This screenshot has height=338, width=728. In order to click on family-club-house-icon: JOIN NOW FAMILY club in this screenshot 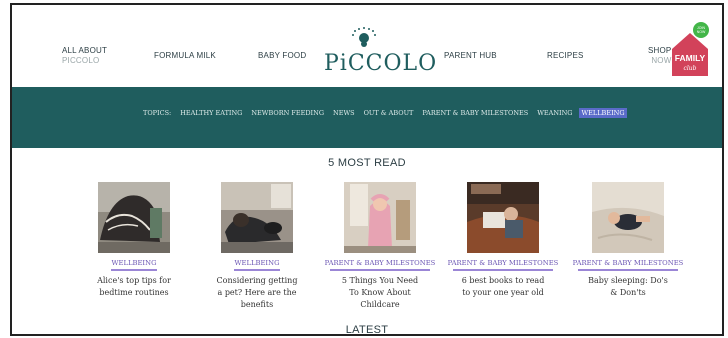, I will do `click(690, 49)`.